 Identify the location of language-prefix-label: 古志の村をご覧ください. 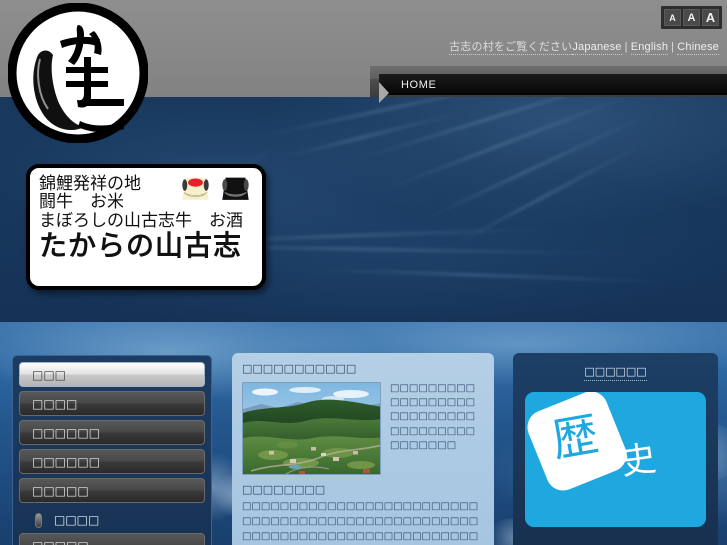
(511, 48).